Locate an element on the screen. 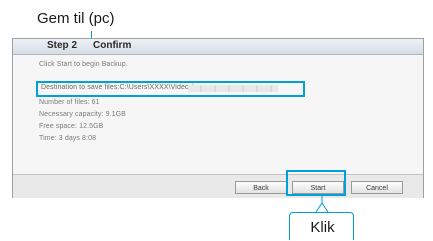  klik-label: Klik is located at coordinates (322, 227).